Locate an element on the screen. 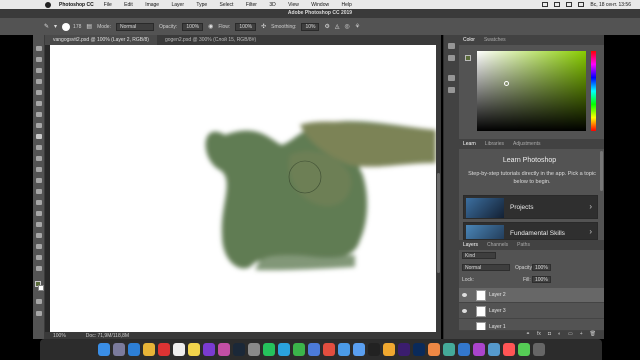  dodge-tool-icon is located at coordinates (39, 202).